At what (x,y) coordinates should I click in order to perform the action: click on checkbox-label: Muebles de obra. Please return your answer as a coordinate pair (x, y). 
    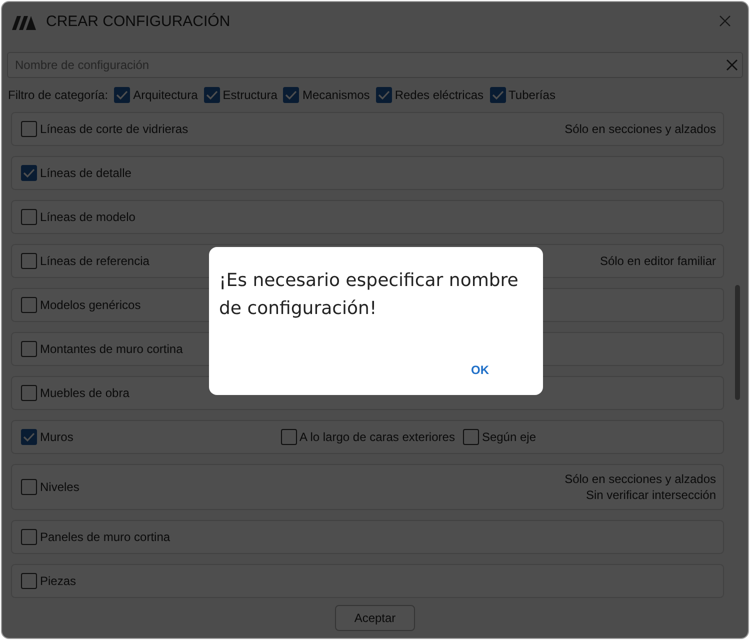
    Looking at the image, I should click on (85, 393).